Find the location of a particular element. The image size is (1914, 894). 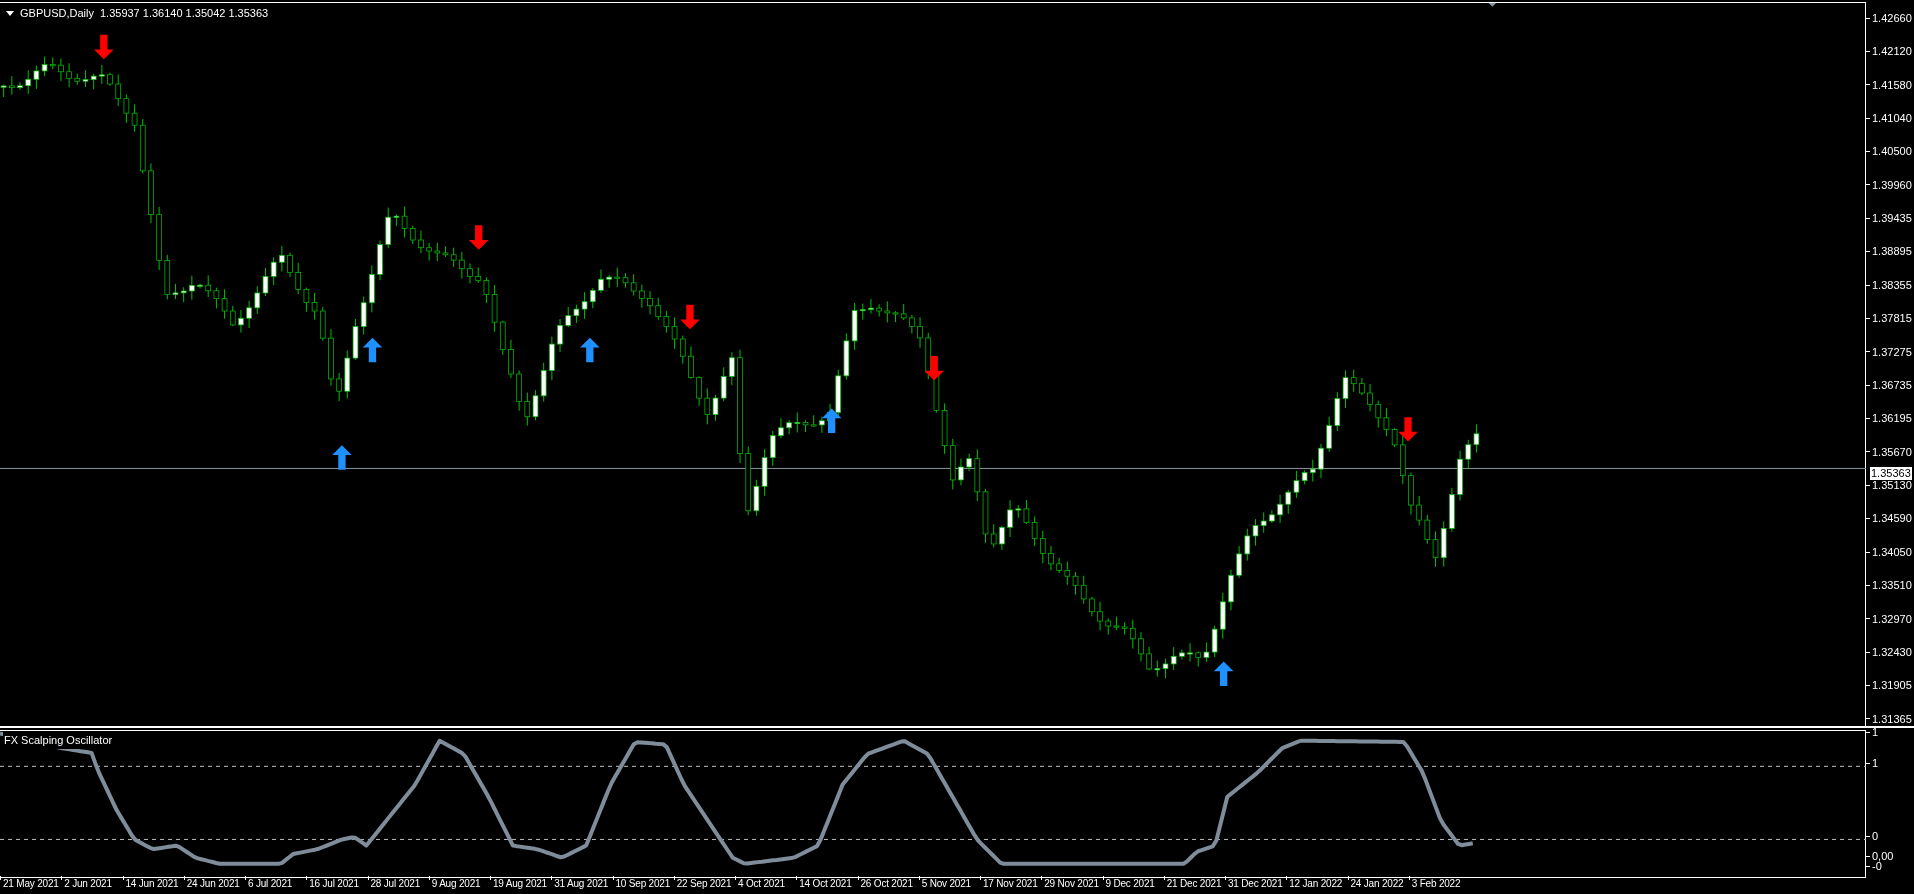

price-label: 1.37815 is located at coordinates (1892, 319).